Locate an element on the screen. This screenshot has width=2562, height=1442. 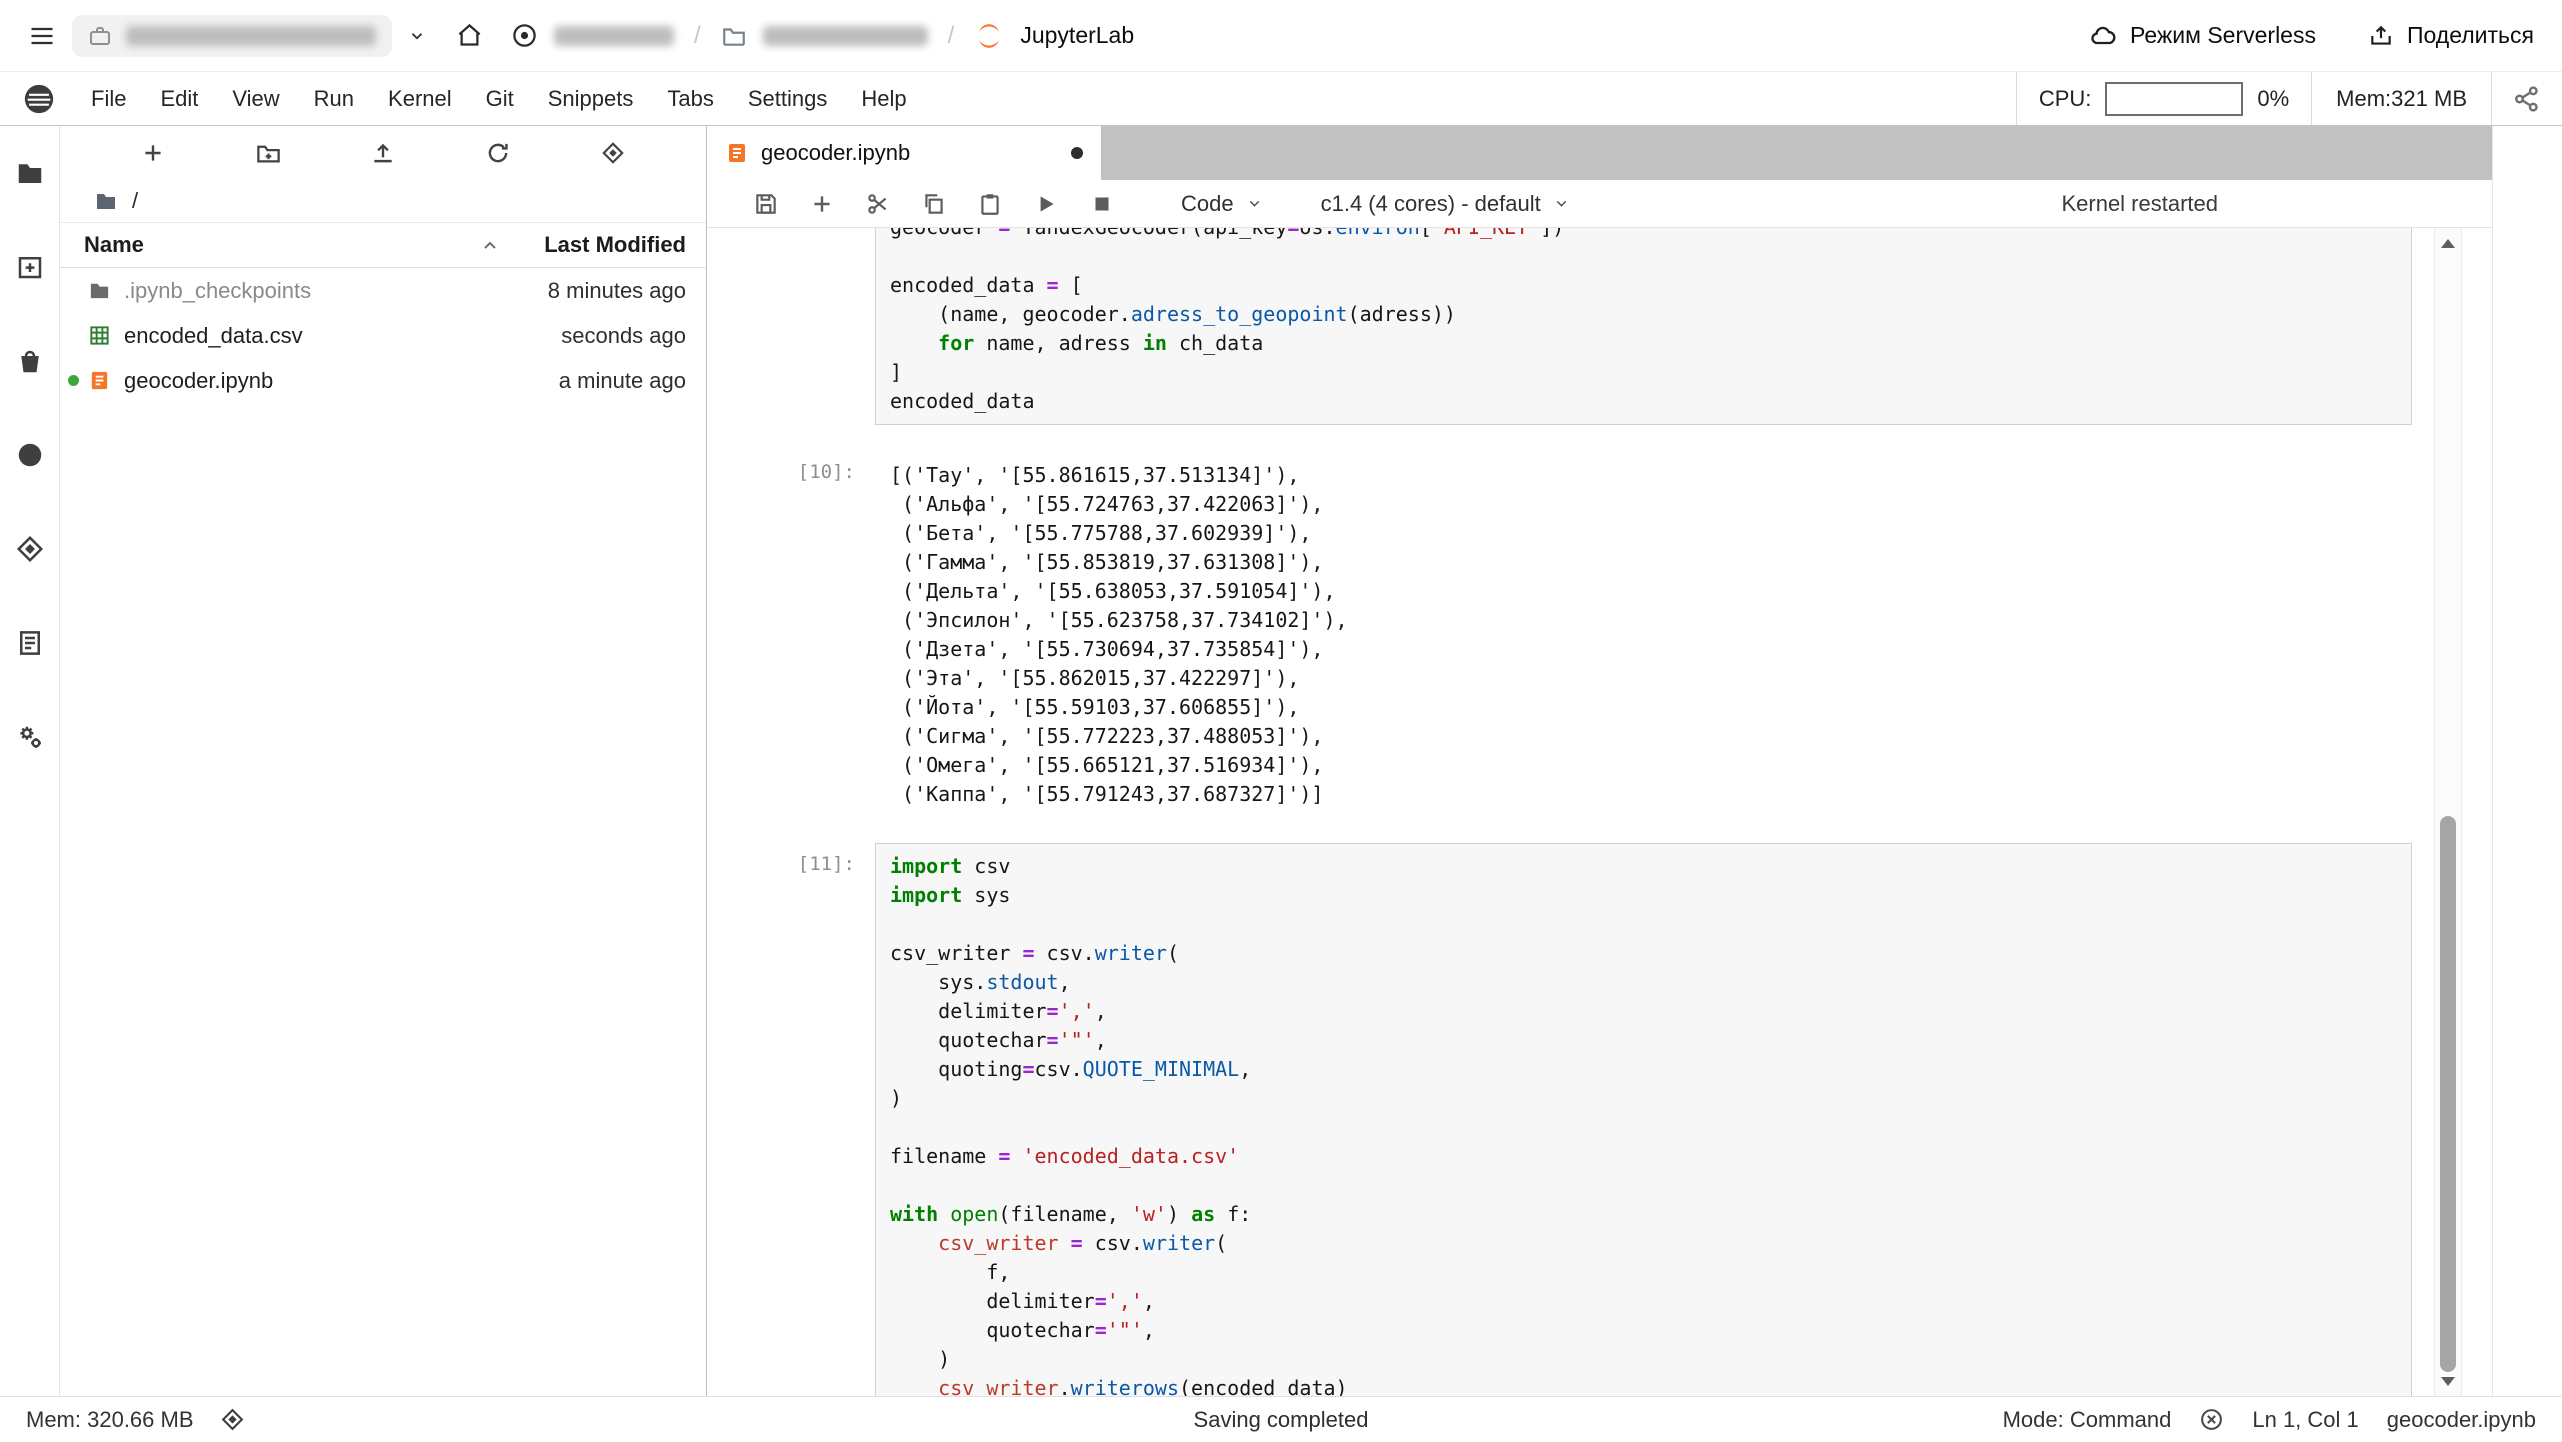
save-icon is located at coordinates (766, 204).